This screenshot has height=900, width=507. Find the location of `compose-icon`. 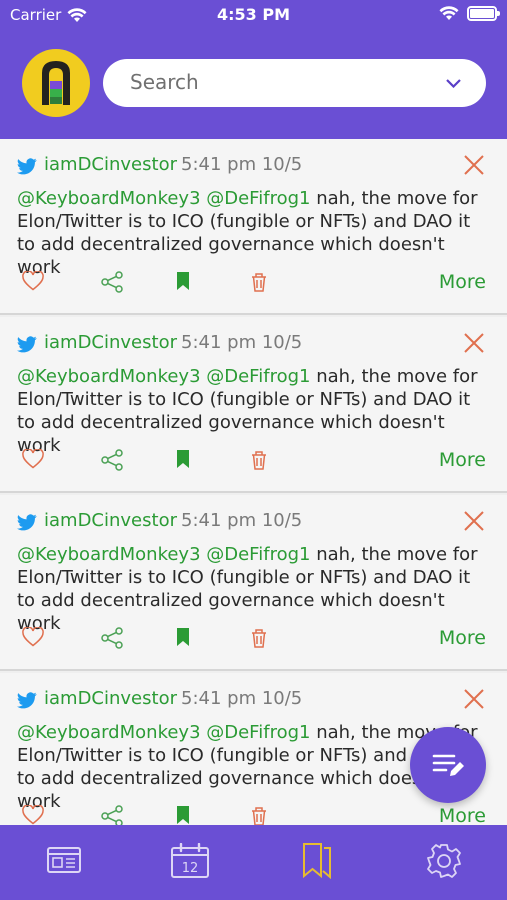

compose-icon is located at coordinates (448, 765).